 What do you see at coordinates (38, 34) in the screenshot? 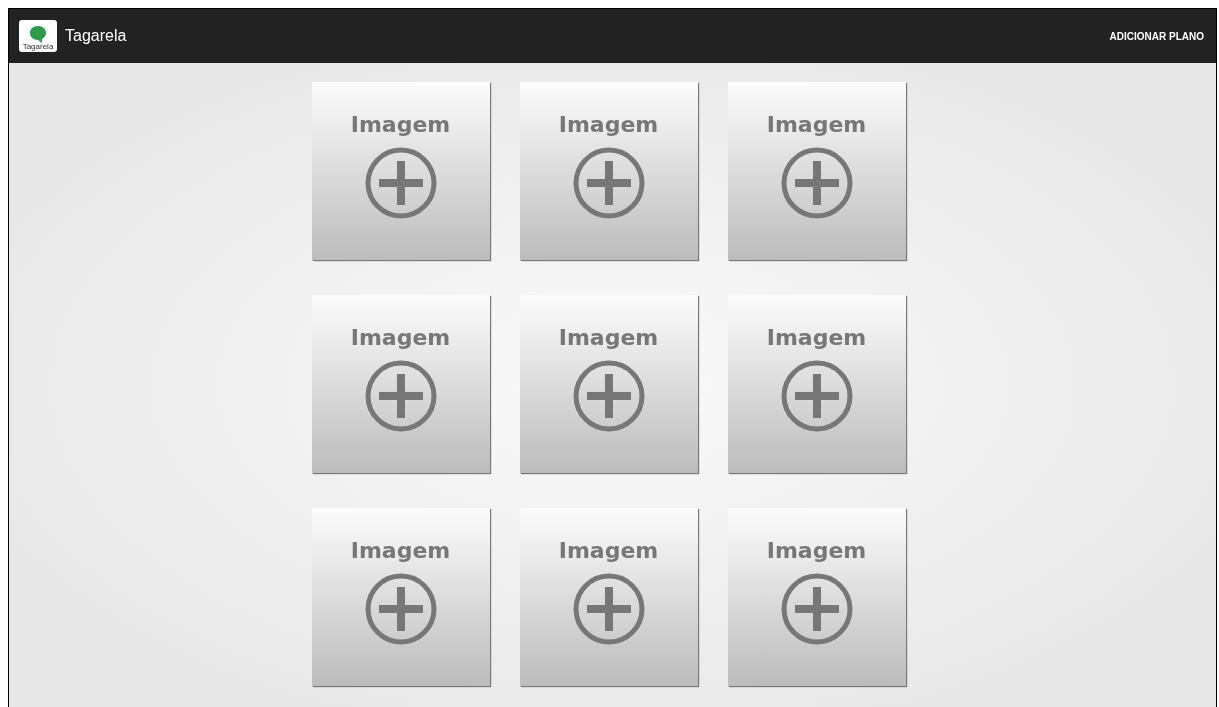
I see `speech-bubble-icon` at bounding box center [38, 34].